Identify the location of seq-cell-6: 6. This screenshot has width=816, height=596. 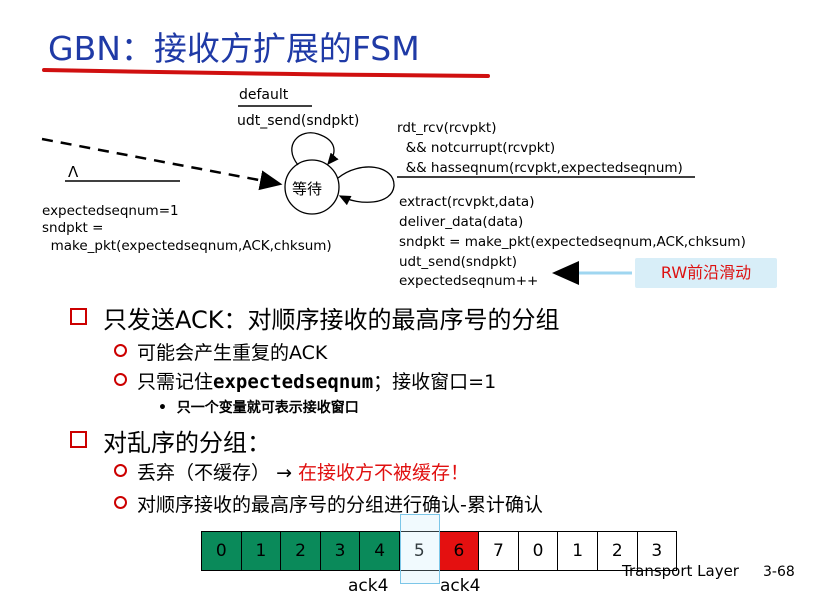
(459, 551).